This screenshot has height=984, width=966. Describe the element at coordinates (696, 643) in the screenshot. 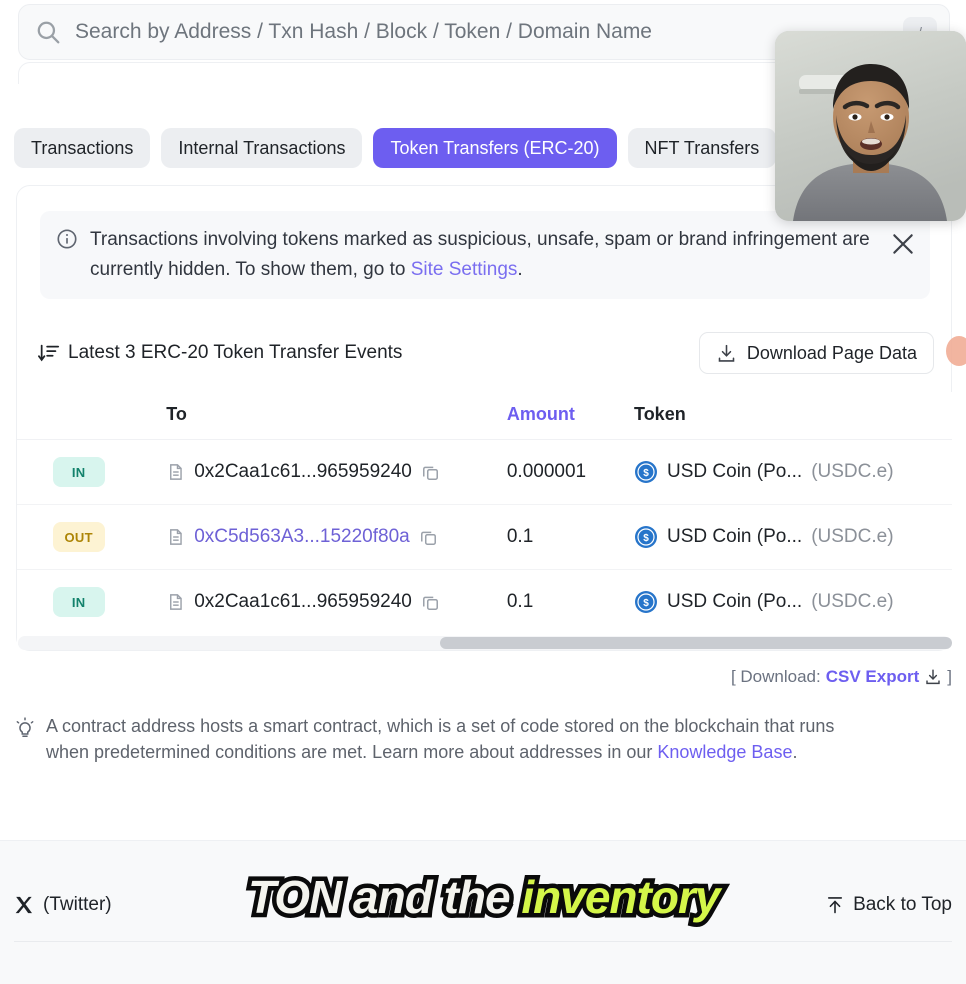

I see `table-hscrollbar-thumb` at that location.